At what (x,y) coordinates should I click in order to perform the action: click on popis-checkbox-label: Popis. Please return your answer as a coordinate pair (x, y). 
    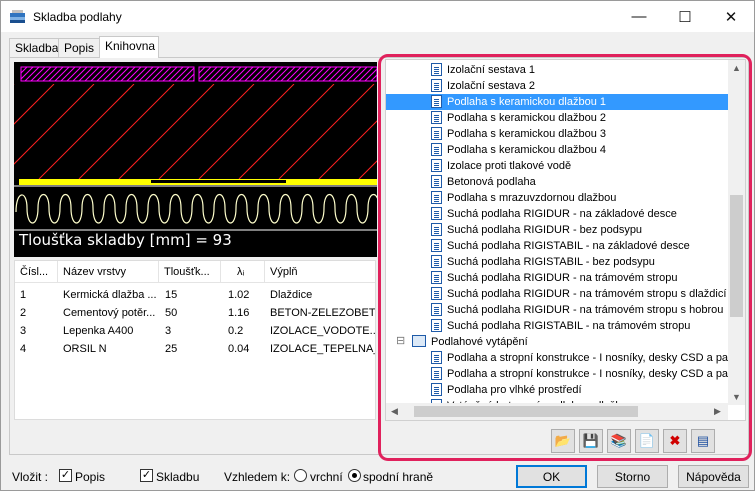
    Looking at the image, I should click on (90, 477).